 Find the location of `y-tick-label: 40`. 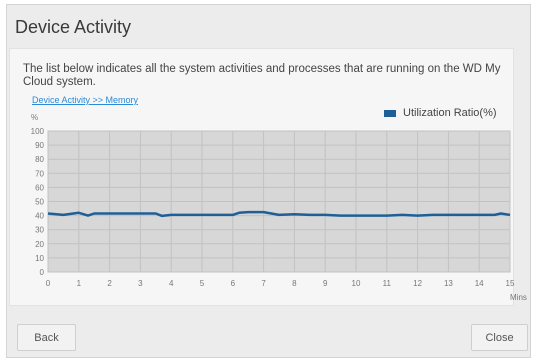

y-tick-label: 40 is located at coordinates (39, 216).